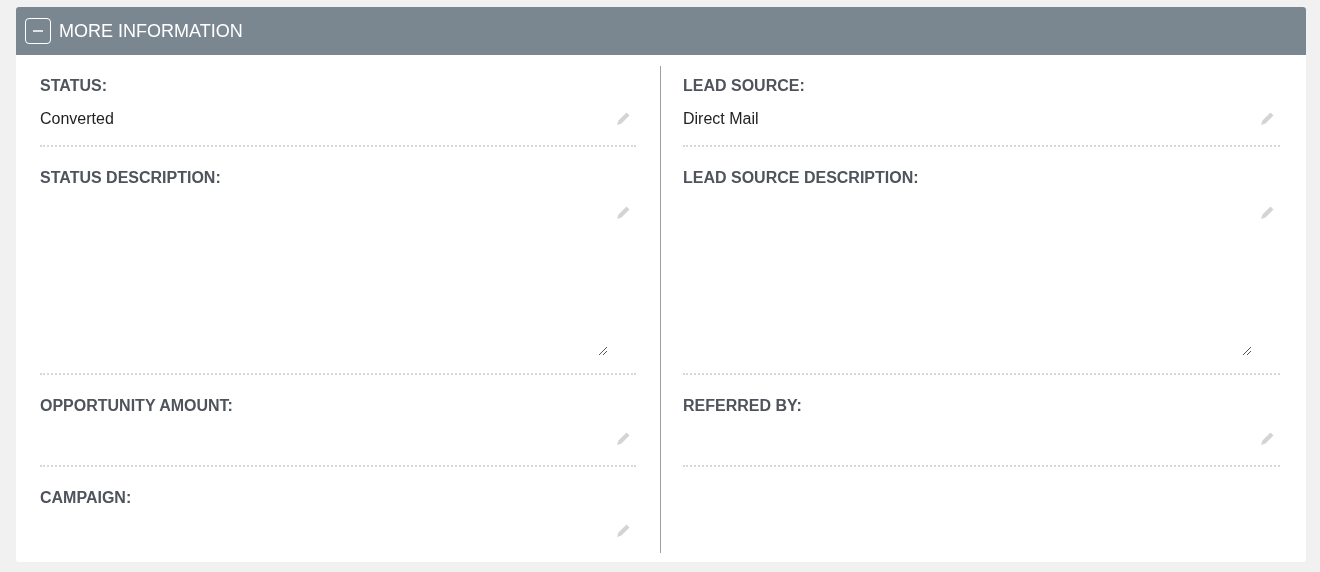 This screenshot has width=1320, height=572. Describe the element at coordinates (38, 31) in the screenshot. I see `collapse-button` at that location.